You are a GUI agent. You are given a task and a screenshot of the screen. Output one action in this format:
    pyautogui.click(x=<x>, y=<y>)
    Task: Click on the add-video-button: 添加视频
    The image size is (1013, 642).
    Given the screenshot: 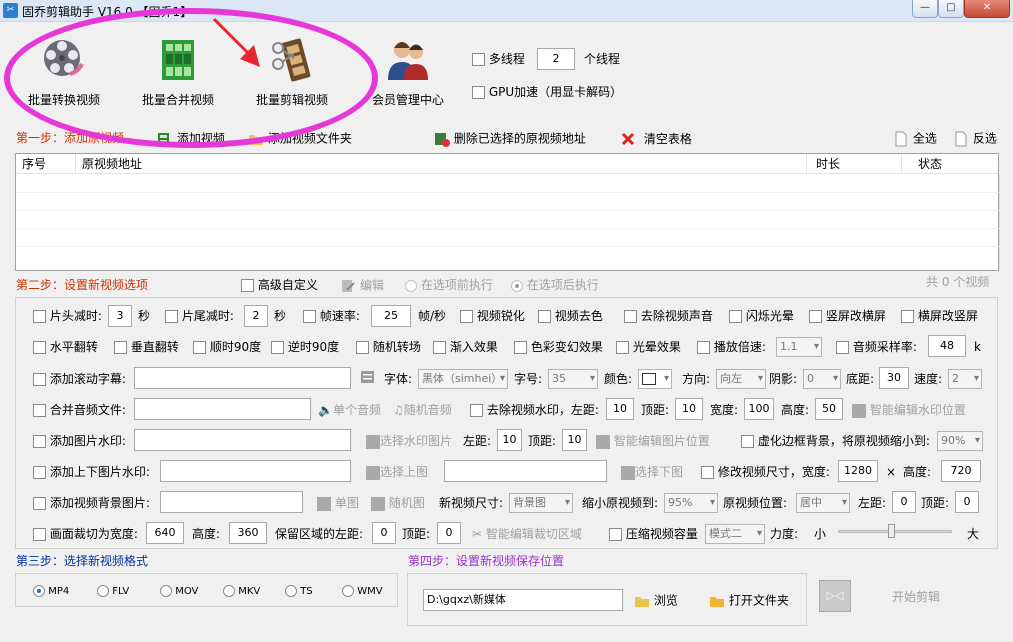 What is the action you would take?
    pyautogui.click(x=191, y=139)
    